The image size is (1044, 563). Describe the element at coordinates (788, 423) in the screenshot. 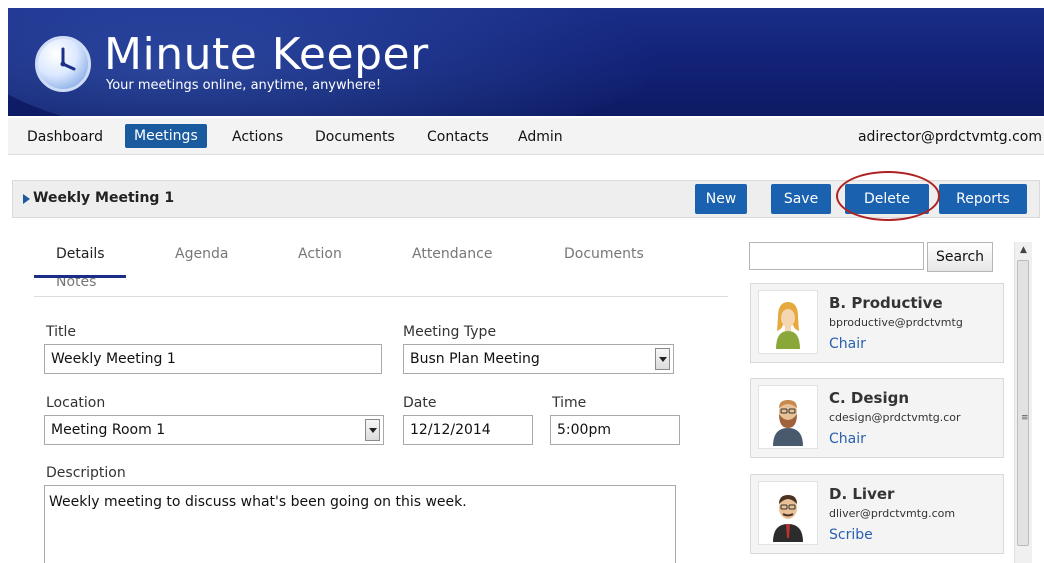

I see `bearded-man-avatar-icon` at that location.